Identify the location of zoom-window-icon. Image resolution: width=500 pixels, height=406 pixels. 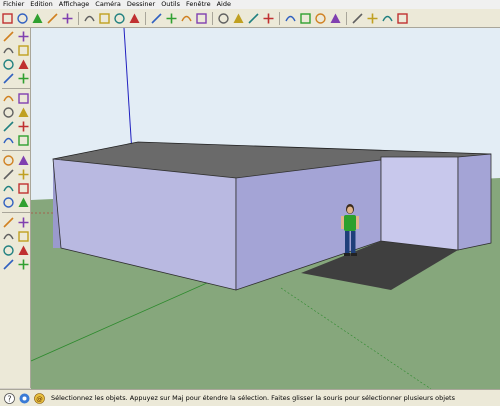
(23, 222).